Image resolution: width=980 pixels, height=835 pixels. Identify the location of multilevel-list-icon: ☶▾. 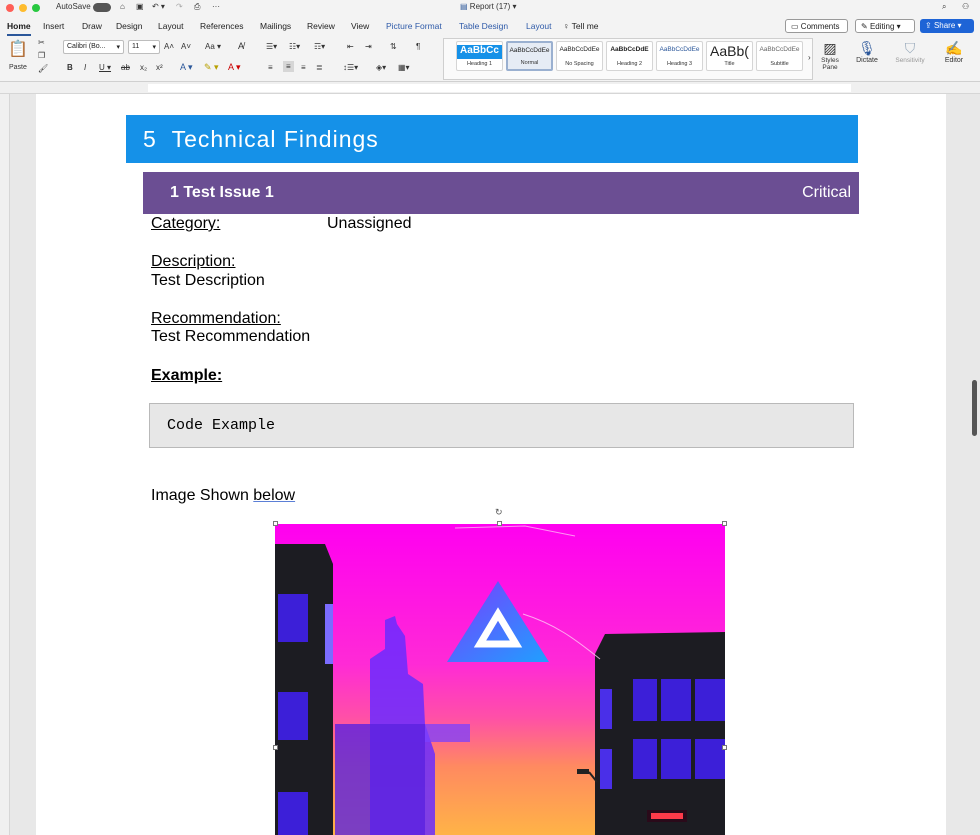
(319, 46).